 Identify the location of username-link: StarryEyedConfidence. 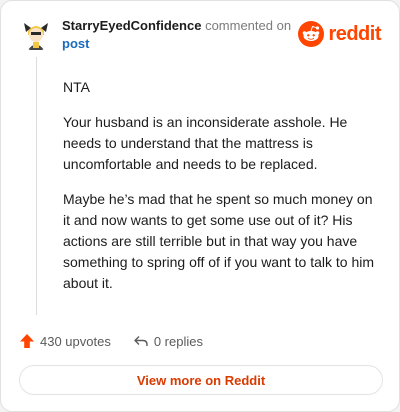
(131, 25).